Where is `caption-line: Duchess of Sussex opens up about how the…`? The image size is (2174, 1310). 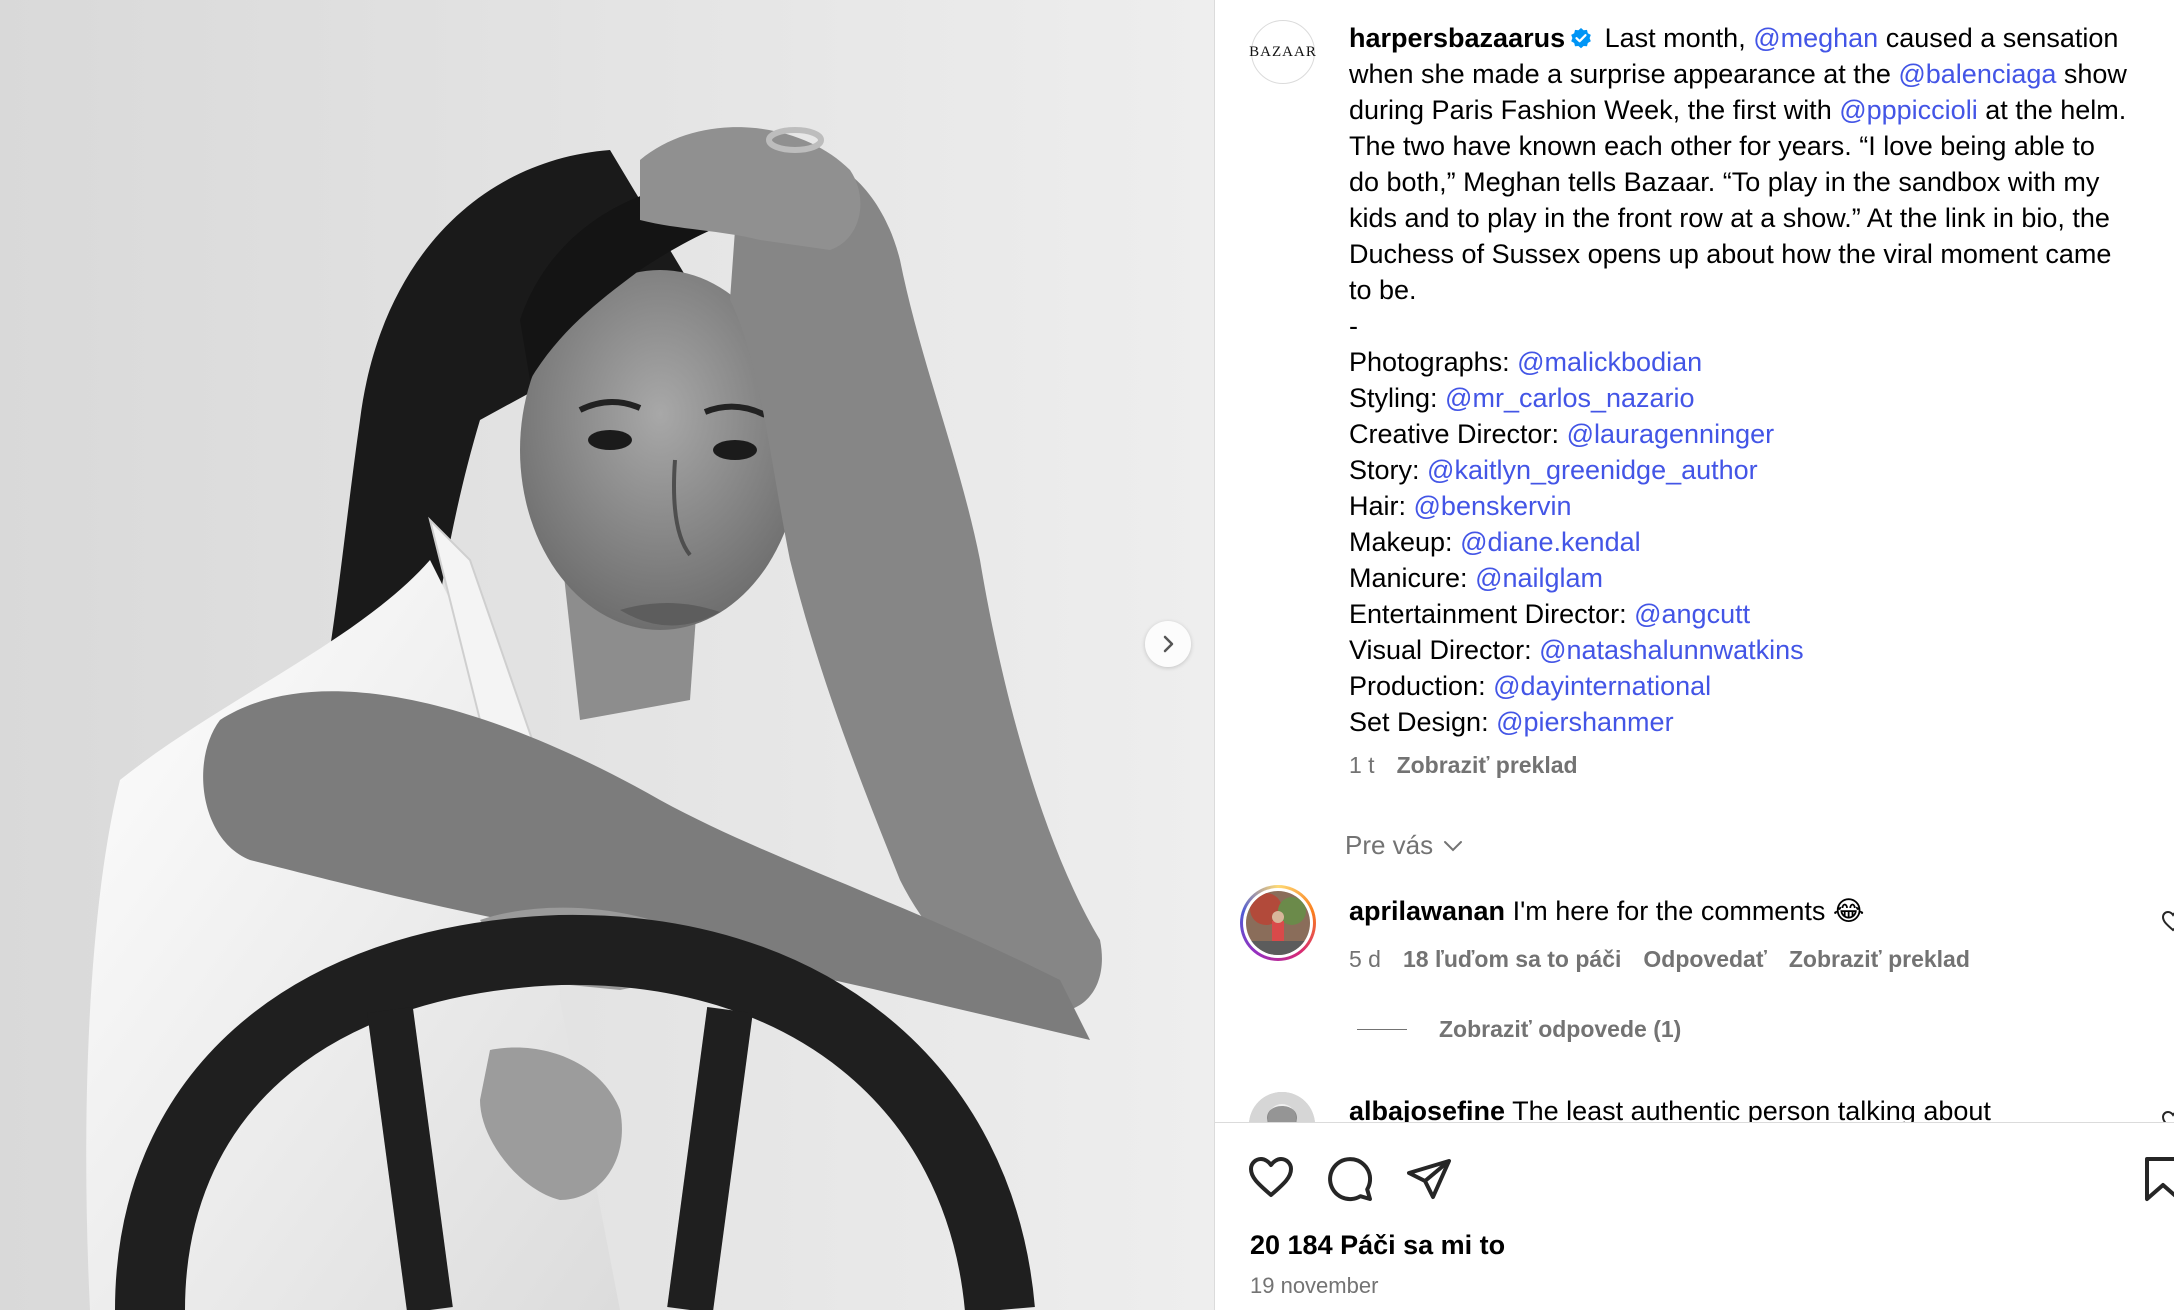
caption-line: Duchess of Sussex opens up about how the… is located at coordinates (1761, 254).